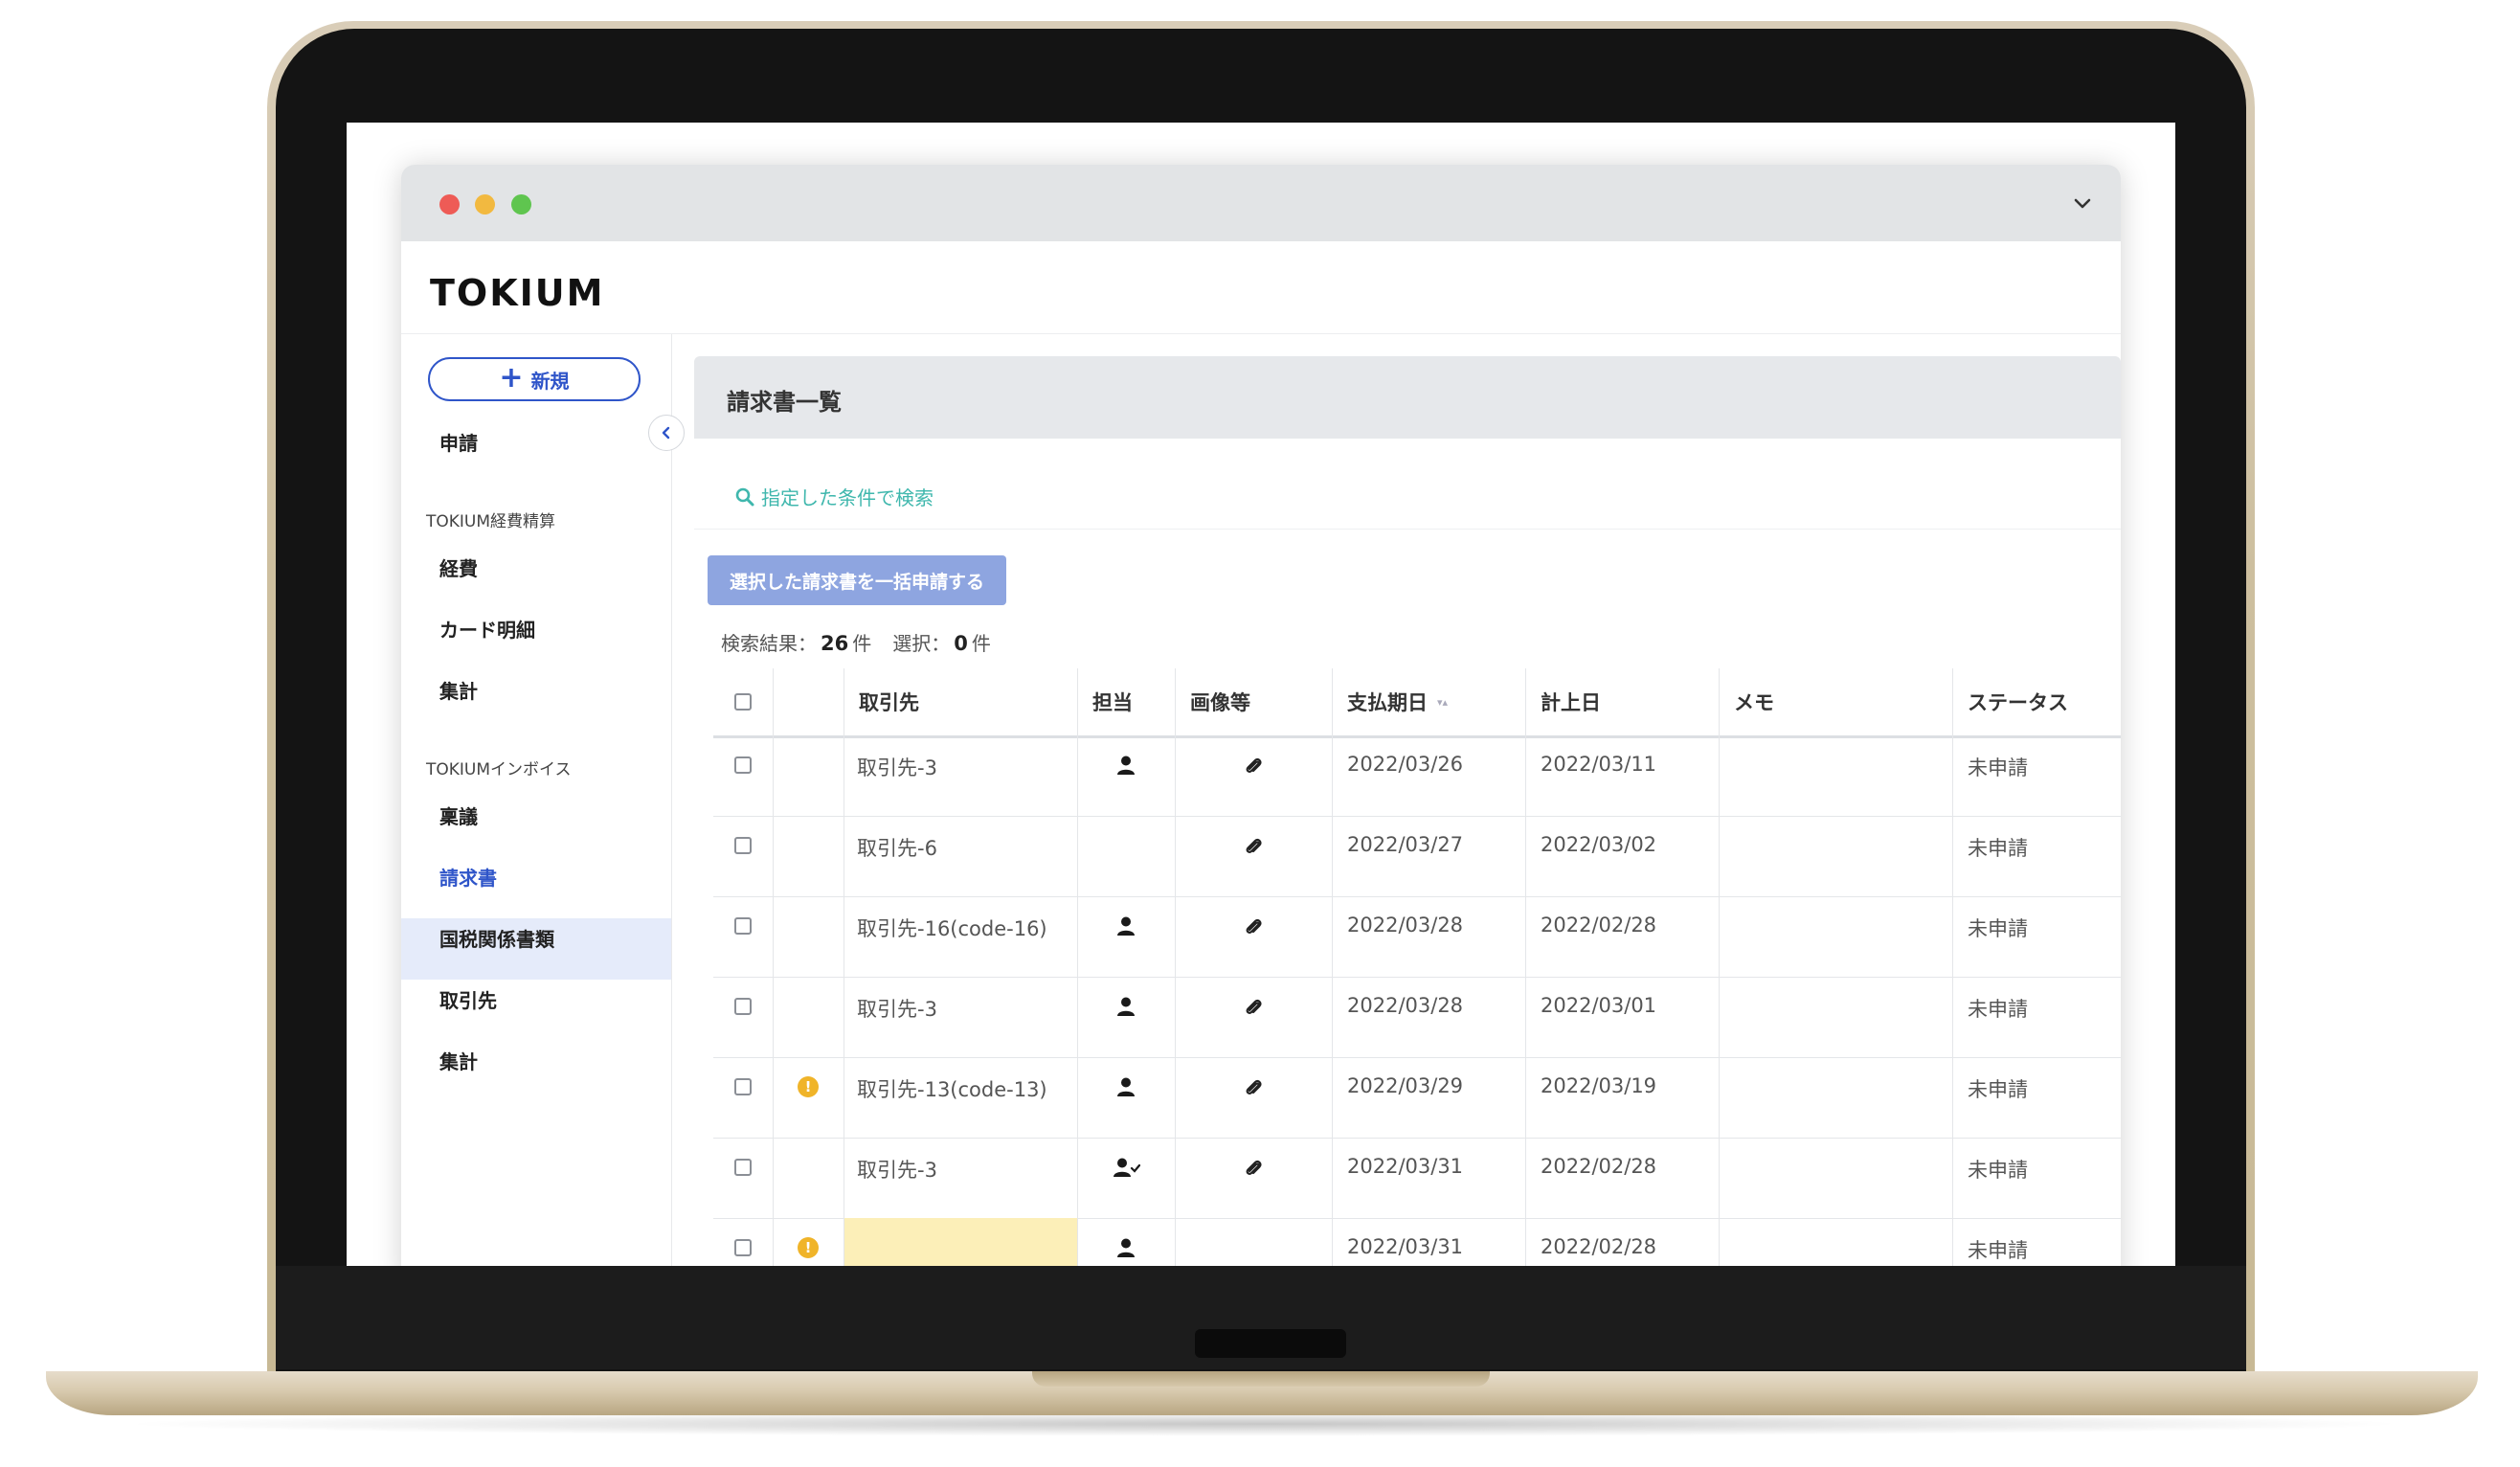 The image size is (2520, 1467). What do you see at coordinates (981, 643) in the screenshot?
I see `selected-unit: 件` at bounding box center [981, 643].